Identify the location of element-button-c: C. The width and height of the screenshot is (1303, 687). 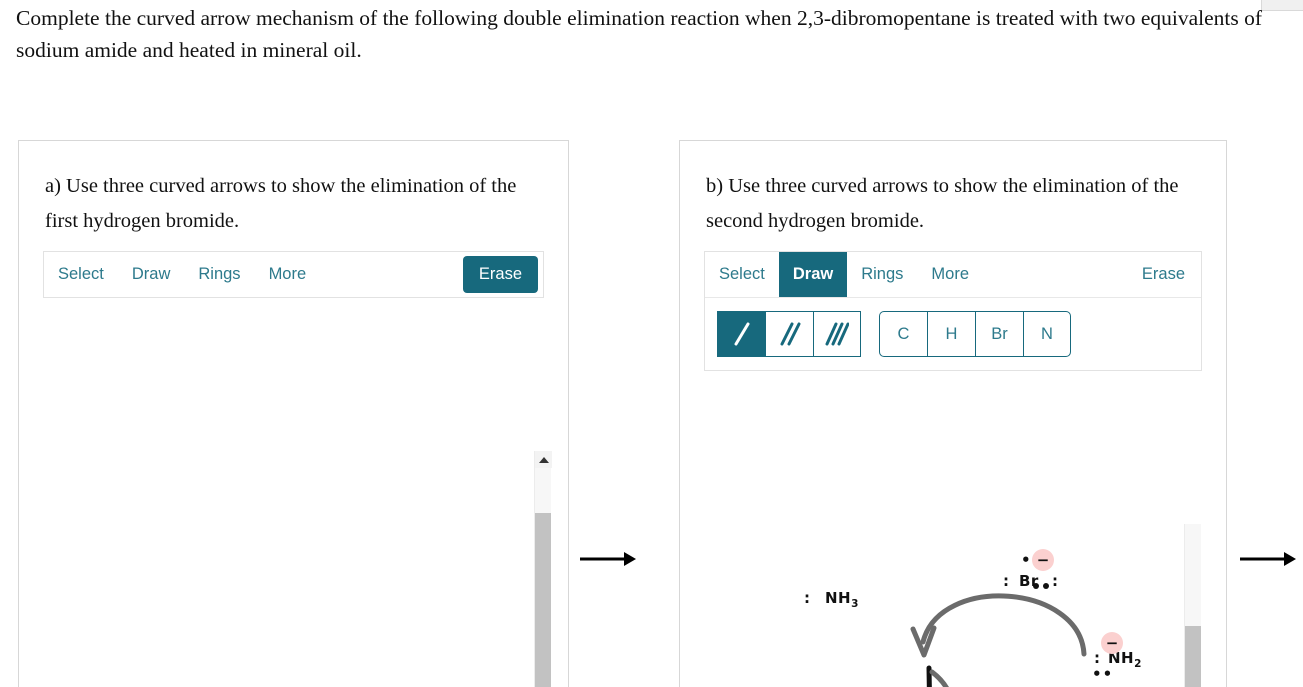
(903, 334).